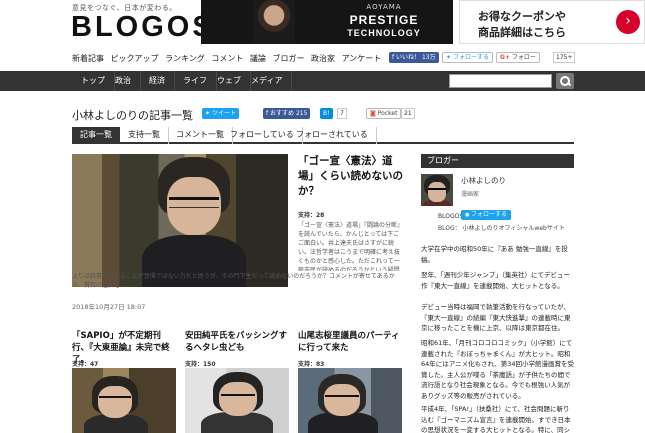 The height and width of the screenshot is (433, 645). Describe the element at coordinates (384, 7) in the screenshot. I see `ad-brand-sub: AOYAMA` at that location.